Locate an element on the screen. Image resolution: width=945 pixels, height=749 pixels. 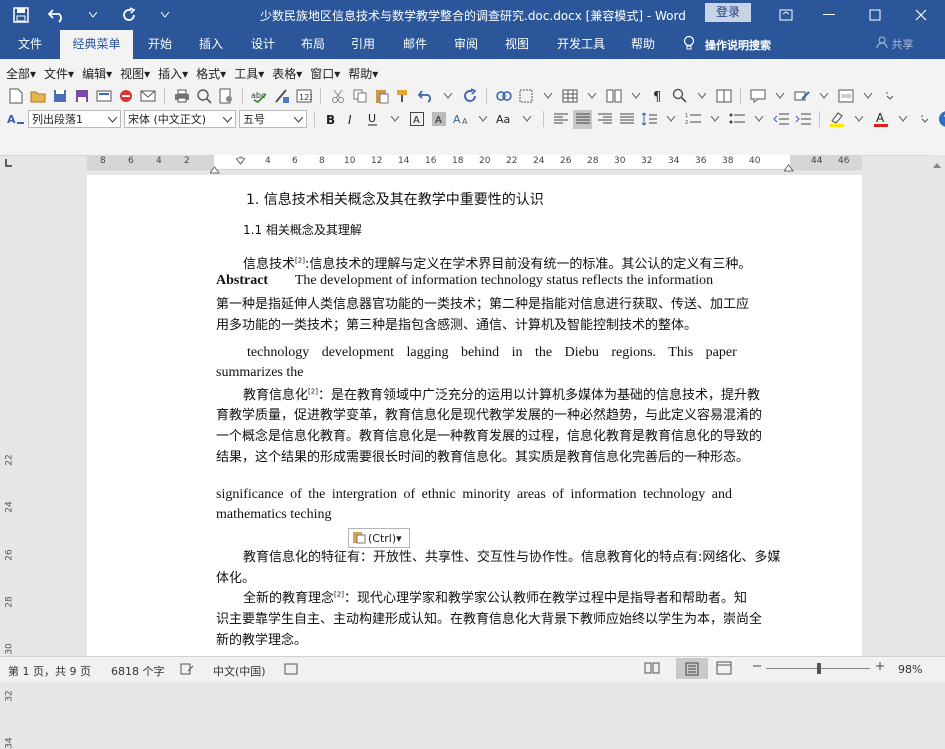
vertical-ruler: 22 24 26 28 30 32 34 is located at coordinates (9, 413).